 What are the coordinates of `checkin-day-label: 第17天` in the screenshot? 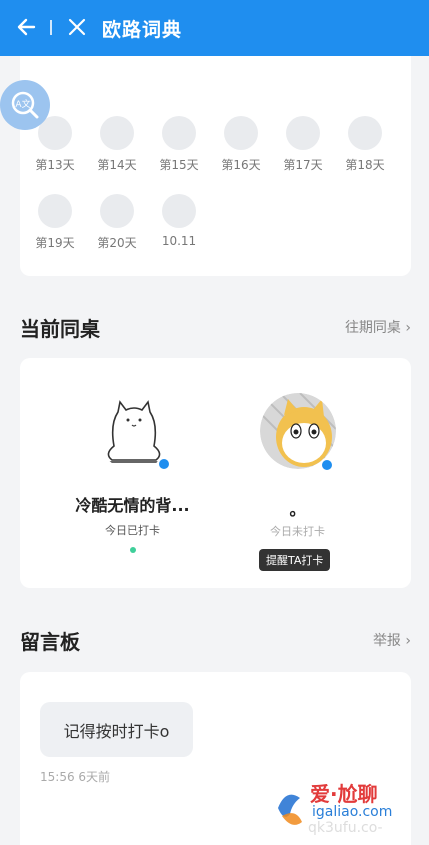 It's located at (303, 165).